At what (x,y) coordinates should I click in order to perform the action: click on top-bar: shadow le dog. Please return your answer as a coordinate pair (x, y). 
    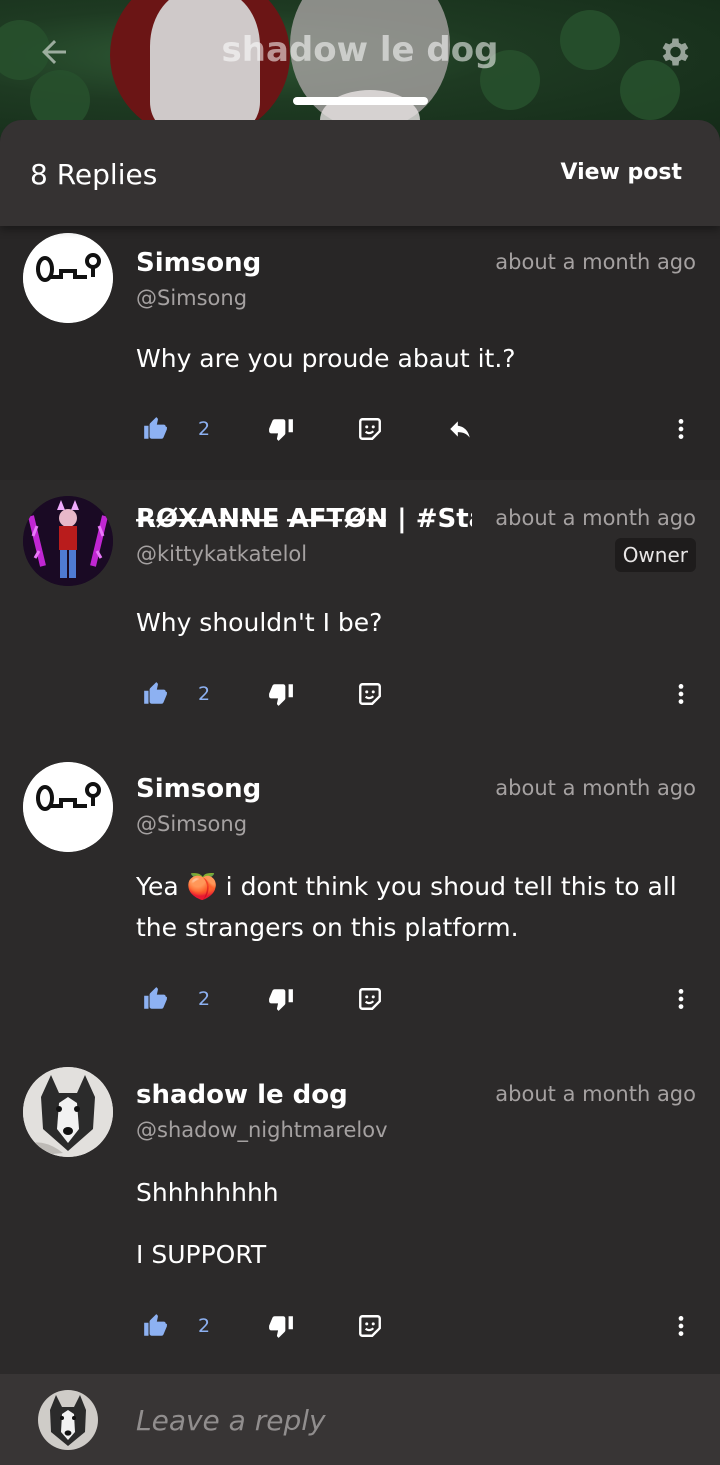
    Looking at the image, I should click on (360, 55).